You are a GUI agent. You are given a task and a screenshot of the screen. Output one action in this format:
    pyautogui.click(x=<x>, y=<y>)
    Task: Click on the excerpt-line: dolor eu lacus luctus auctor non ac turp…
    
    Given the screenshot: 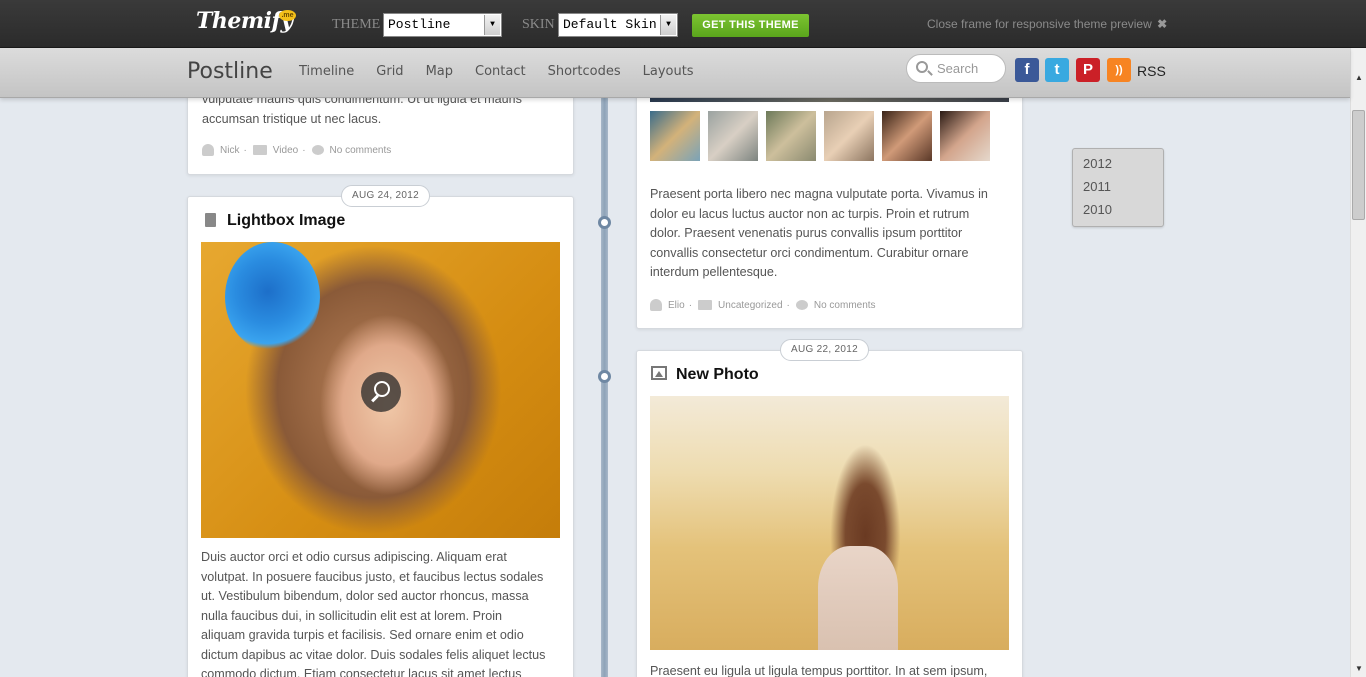 What is the action you would take?
    pyautogui.click(x=810, y=213)
    